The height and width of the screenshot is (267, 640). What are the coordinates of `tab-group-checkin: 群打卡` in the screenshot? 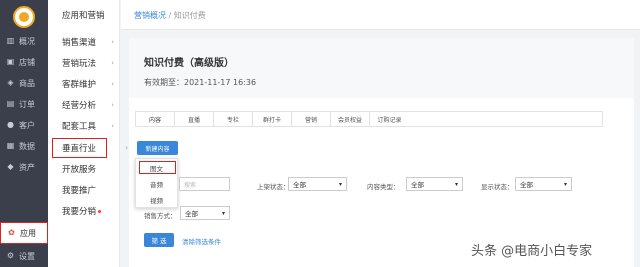 It's located at (272, 119).